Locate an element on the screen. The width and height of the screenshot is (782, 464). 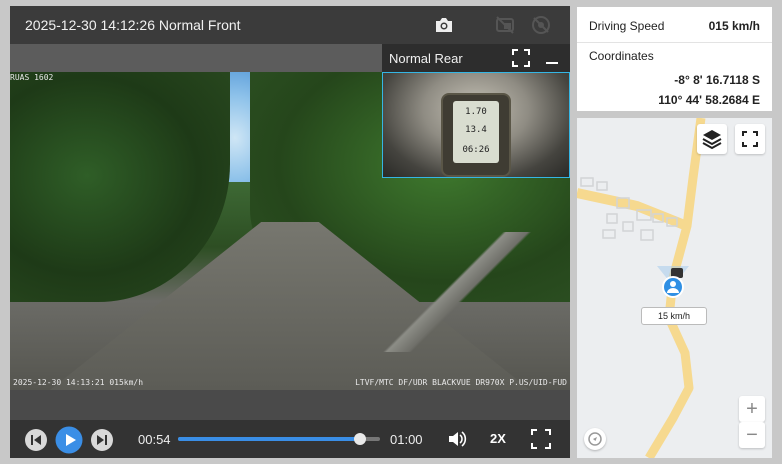
player-topbar: 2025-12-30 14:12:26 Normal Front is located at coordinates (290, 25).